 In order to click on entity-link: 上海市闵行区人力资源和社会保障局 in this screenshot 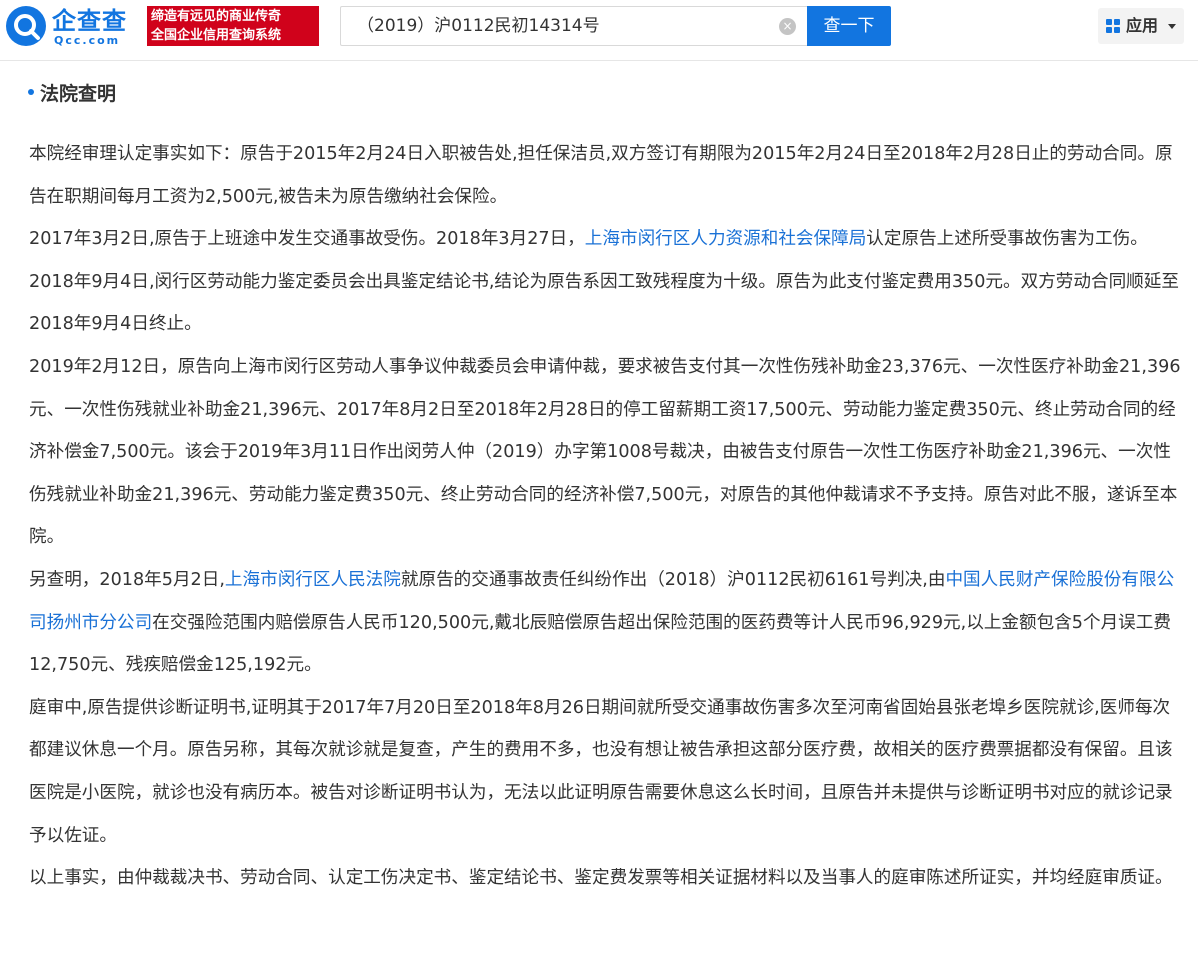, I will do `click(726, 239)`.